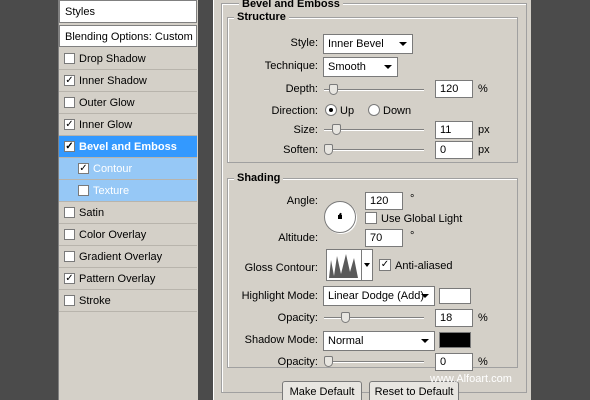  Describe the element at coordinates (336, 129) in the screenshot. I see `size-slider-handle` at that location.